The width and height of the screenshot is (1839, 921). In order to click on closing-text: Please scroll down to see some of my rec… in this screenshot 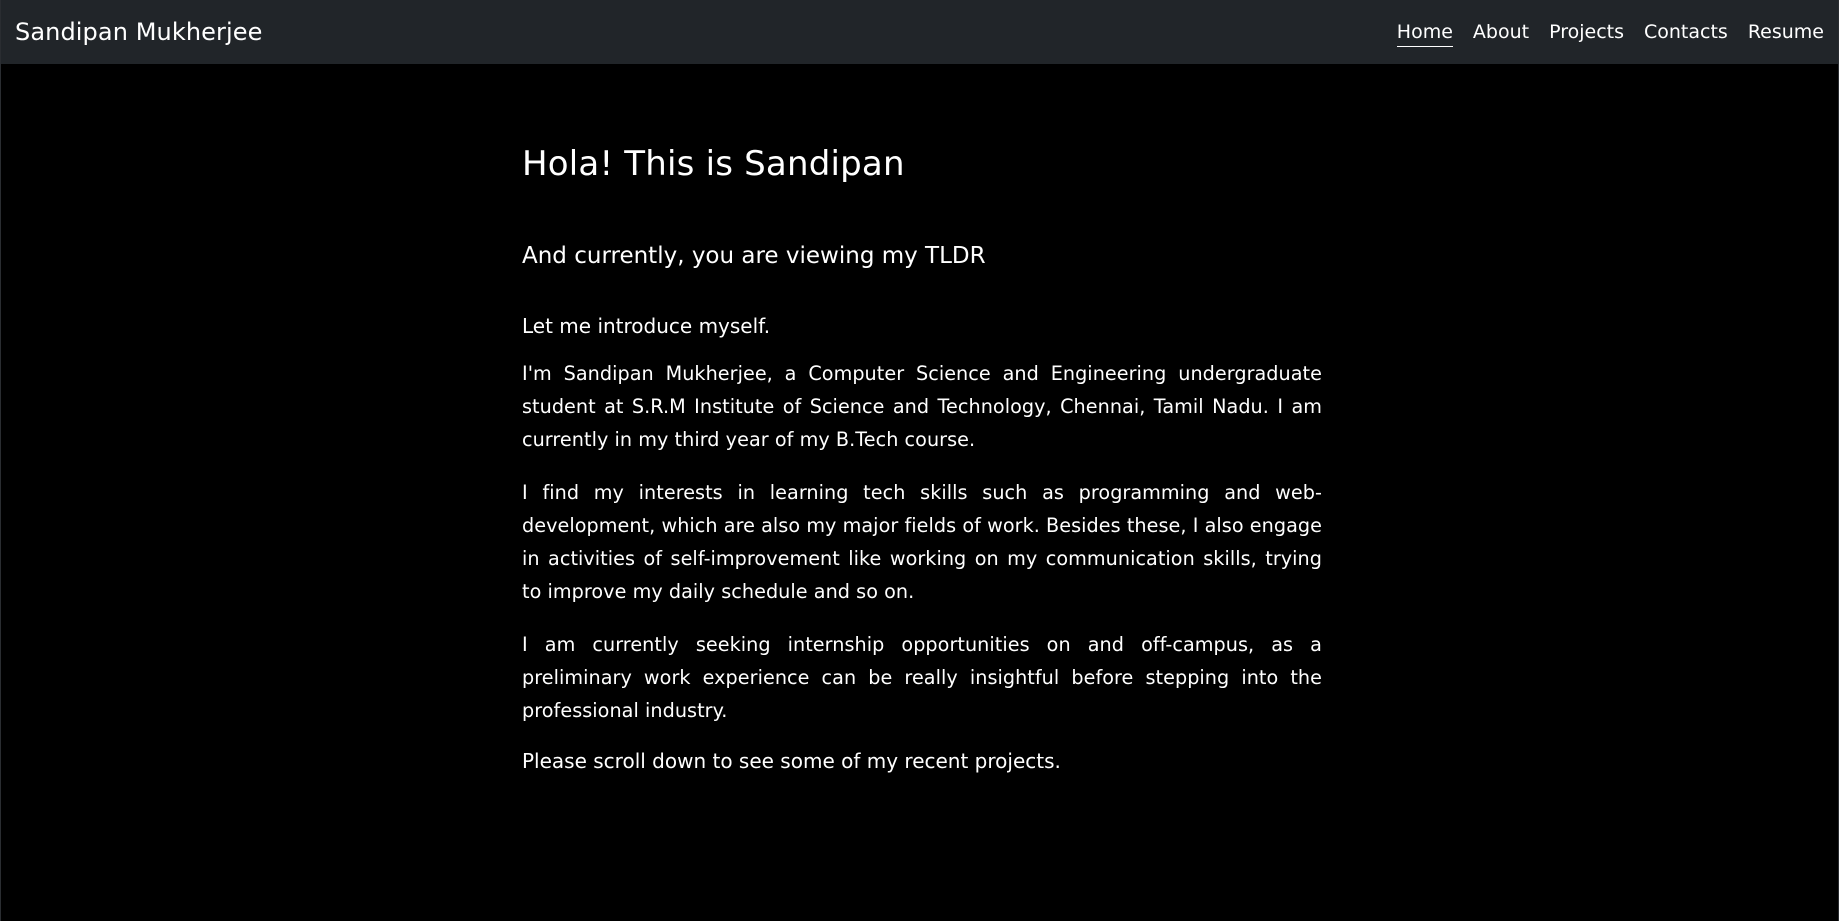, I will do `click(791, 761)`.